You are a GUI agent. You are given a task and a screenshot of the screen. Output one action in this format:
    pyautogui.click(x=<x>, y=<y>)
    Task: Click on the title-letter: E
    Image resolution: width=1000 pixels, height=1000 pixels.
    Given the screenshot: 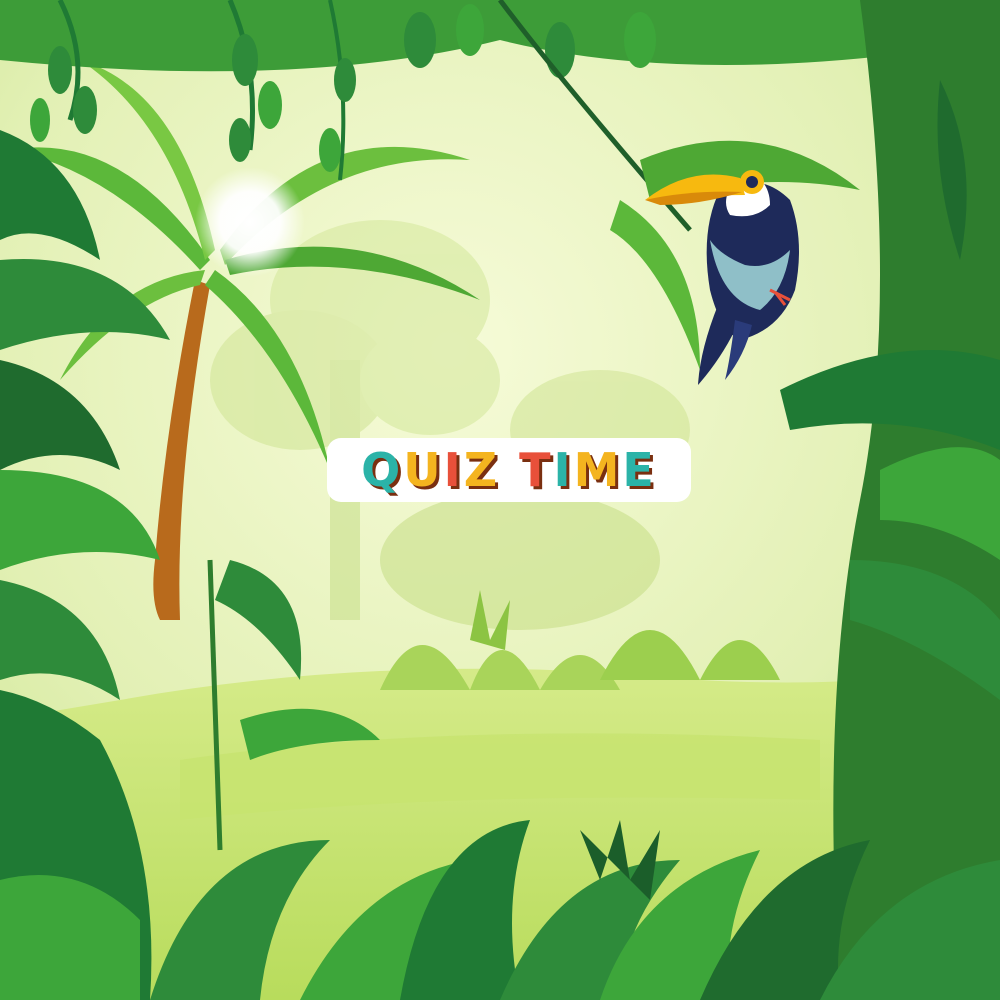 What is the action you would take?
    pyautogui.click(x=639, y=470)
    